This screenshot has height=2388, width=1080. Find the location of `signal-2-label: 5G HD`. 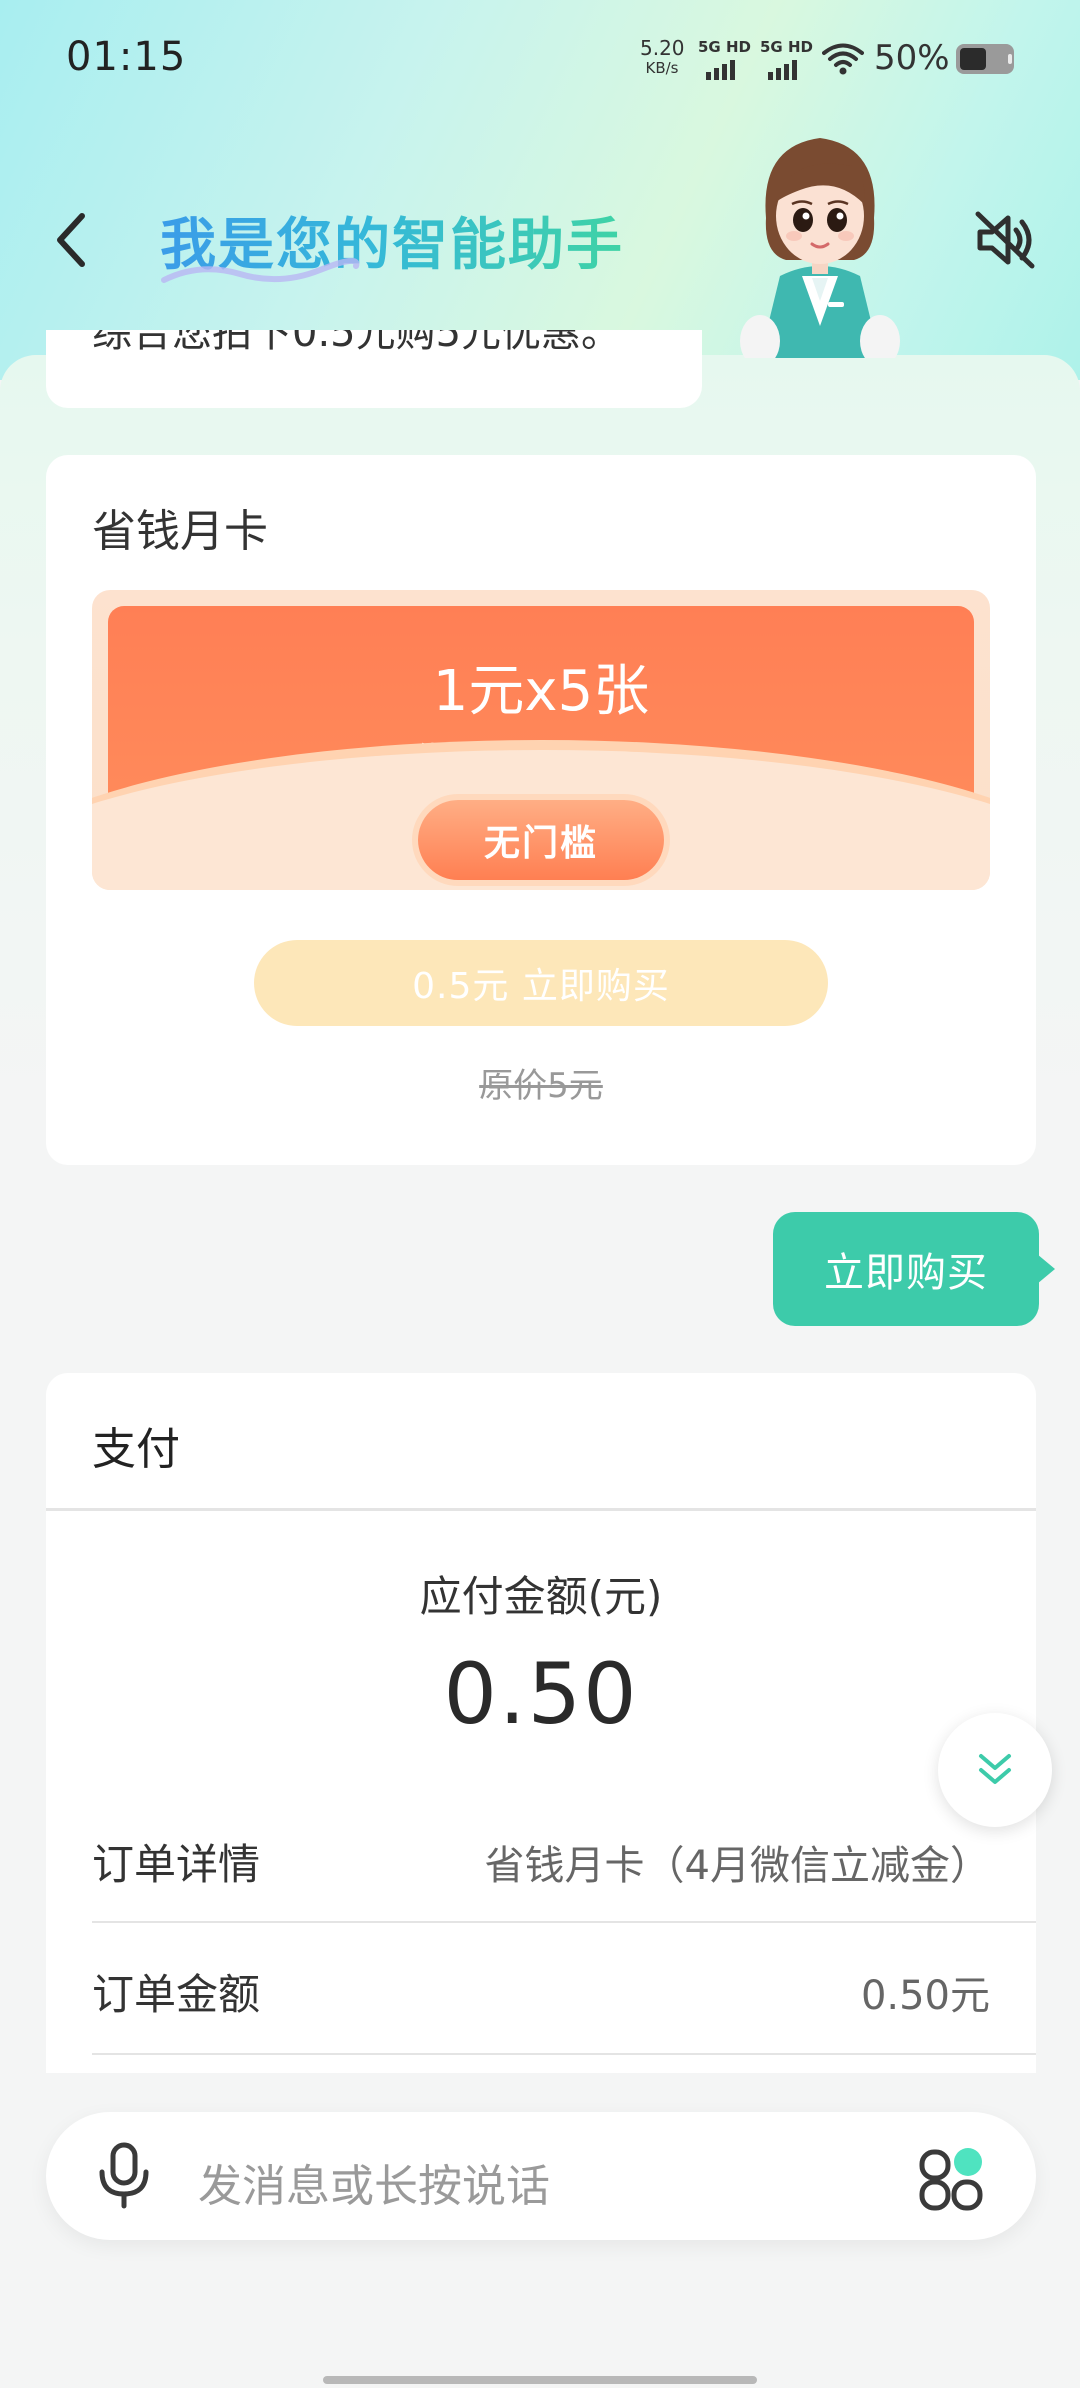

signal-2-label: 5G HD is located at coordinates (786, 47).